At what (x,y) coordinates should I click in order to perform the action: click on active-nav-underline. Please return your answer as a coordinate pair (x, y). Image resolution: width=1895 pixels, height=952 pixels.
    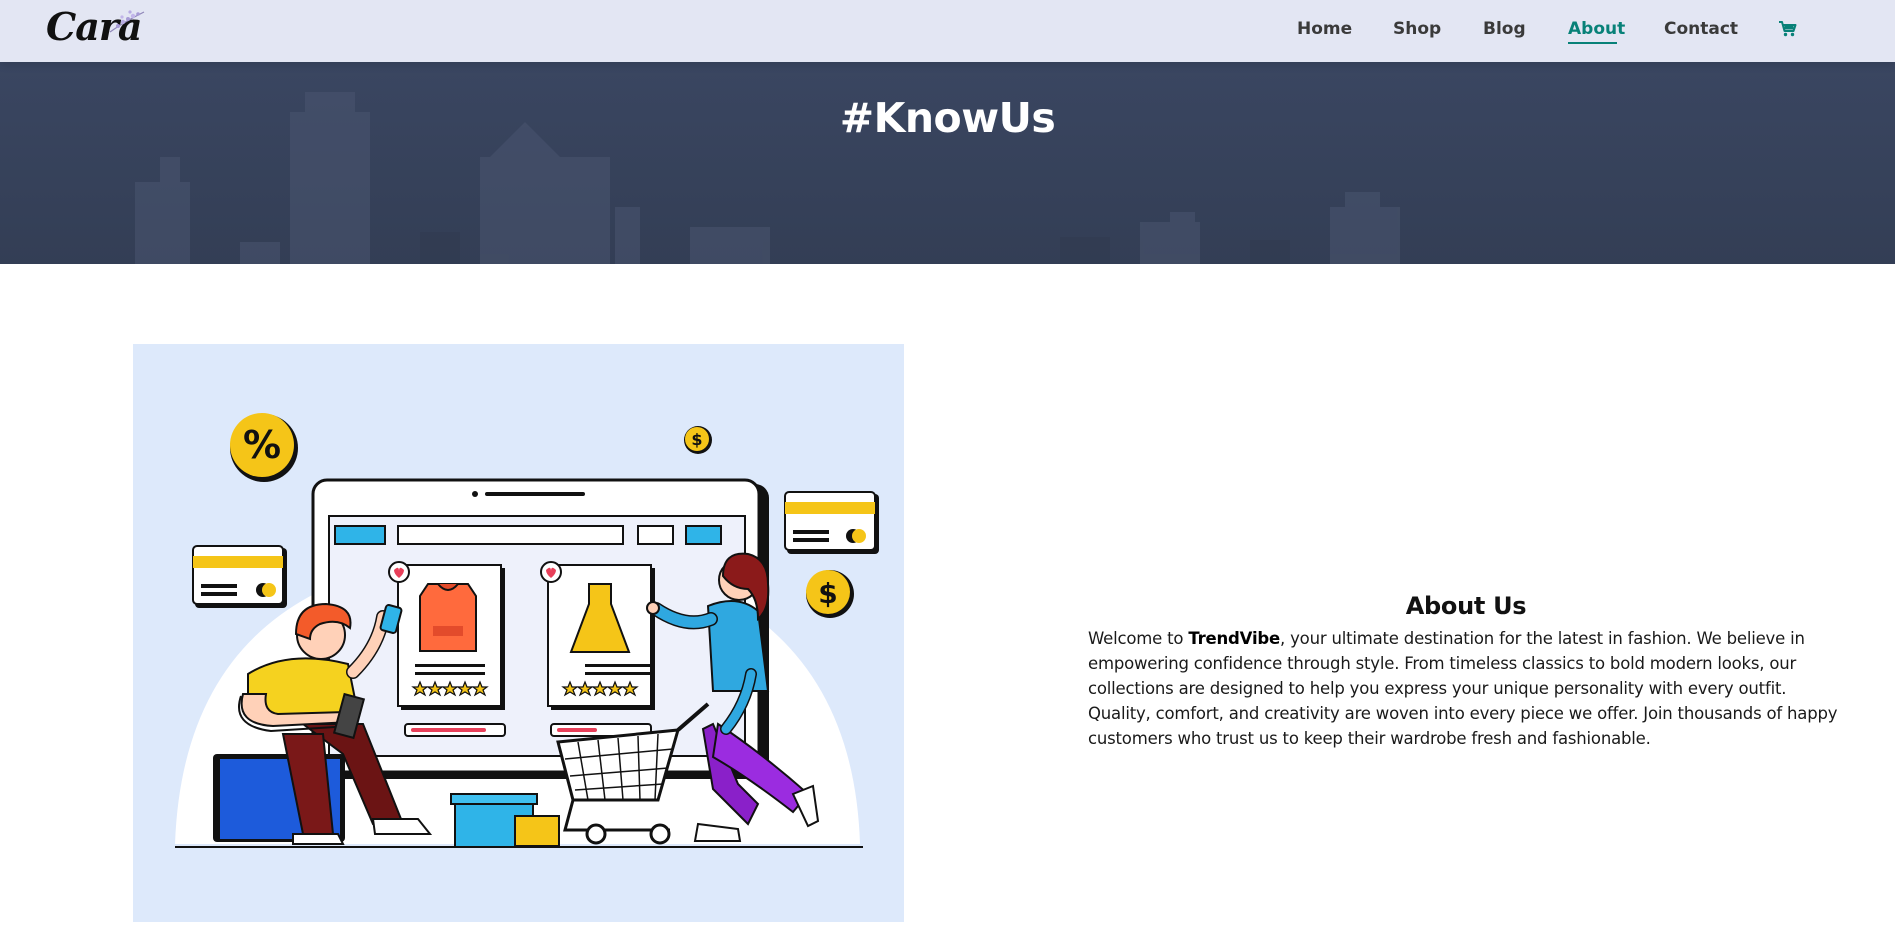
    Looking at the image, I should click on (1592, 43).